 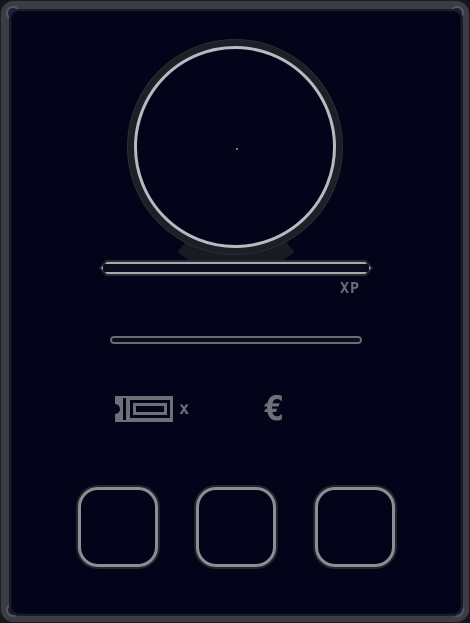 I want to click on ticket-icon, so click(x=144, y=409).